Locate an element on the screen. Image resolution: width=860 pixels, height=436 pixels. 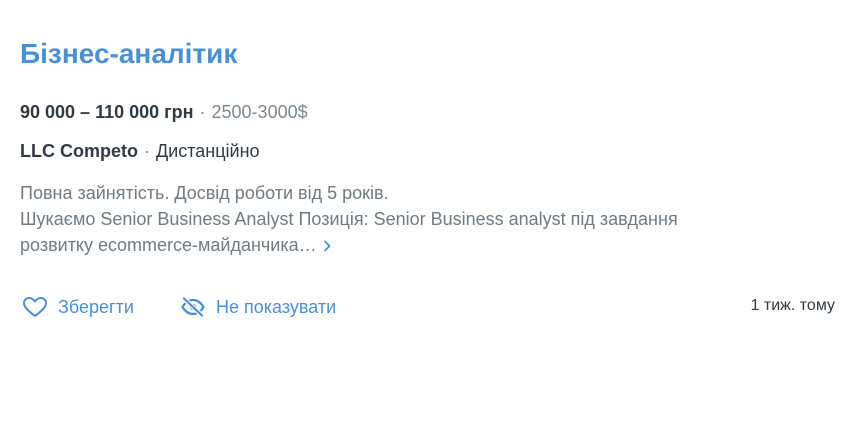
save-label: Зберегти is located at coordinates (96, 306).